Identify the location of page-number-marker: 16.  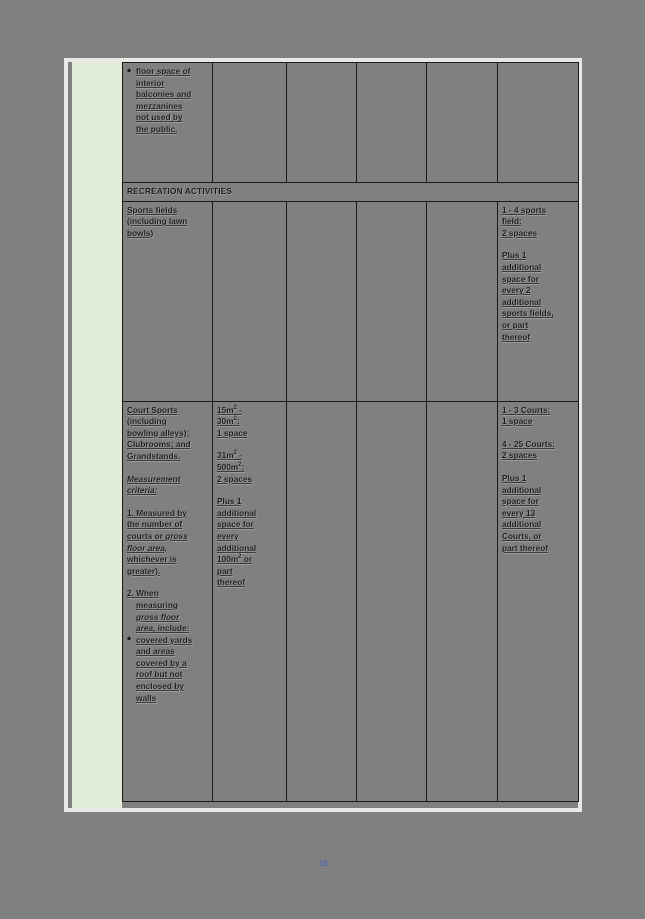
(323, 863).